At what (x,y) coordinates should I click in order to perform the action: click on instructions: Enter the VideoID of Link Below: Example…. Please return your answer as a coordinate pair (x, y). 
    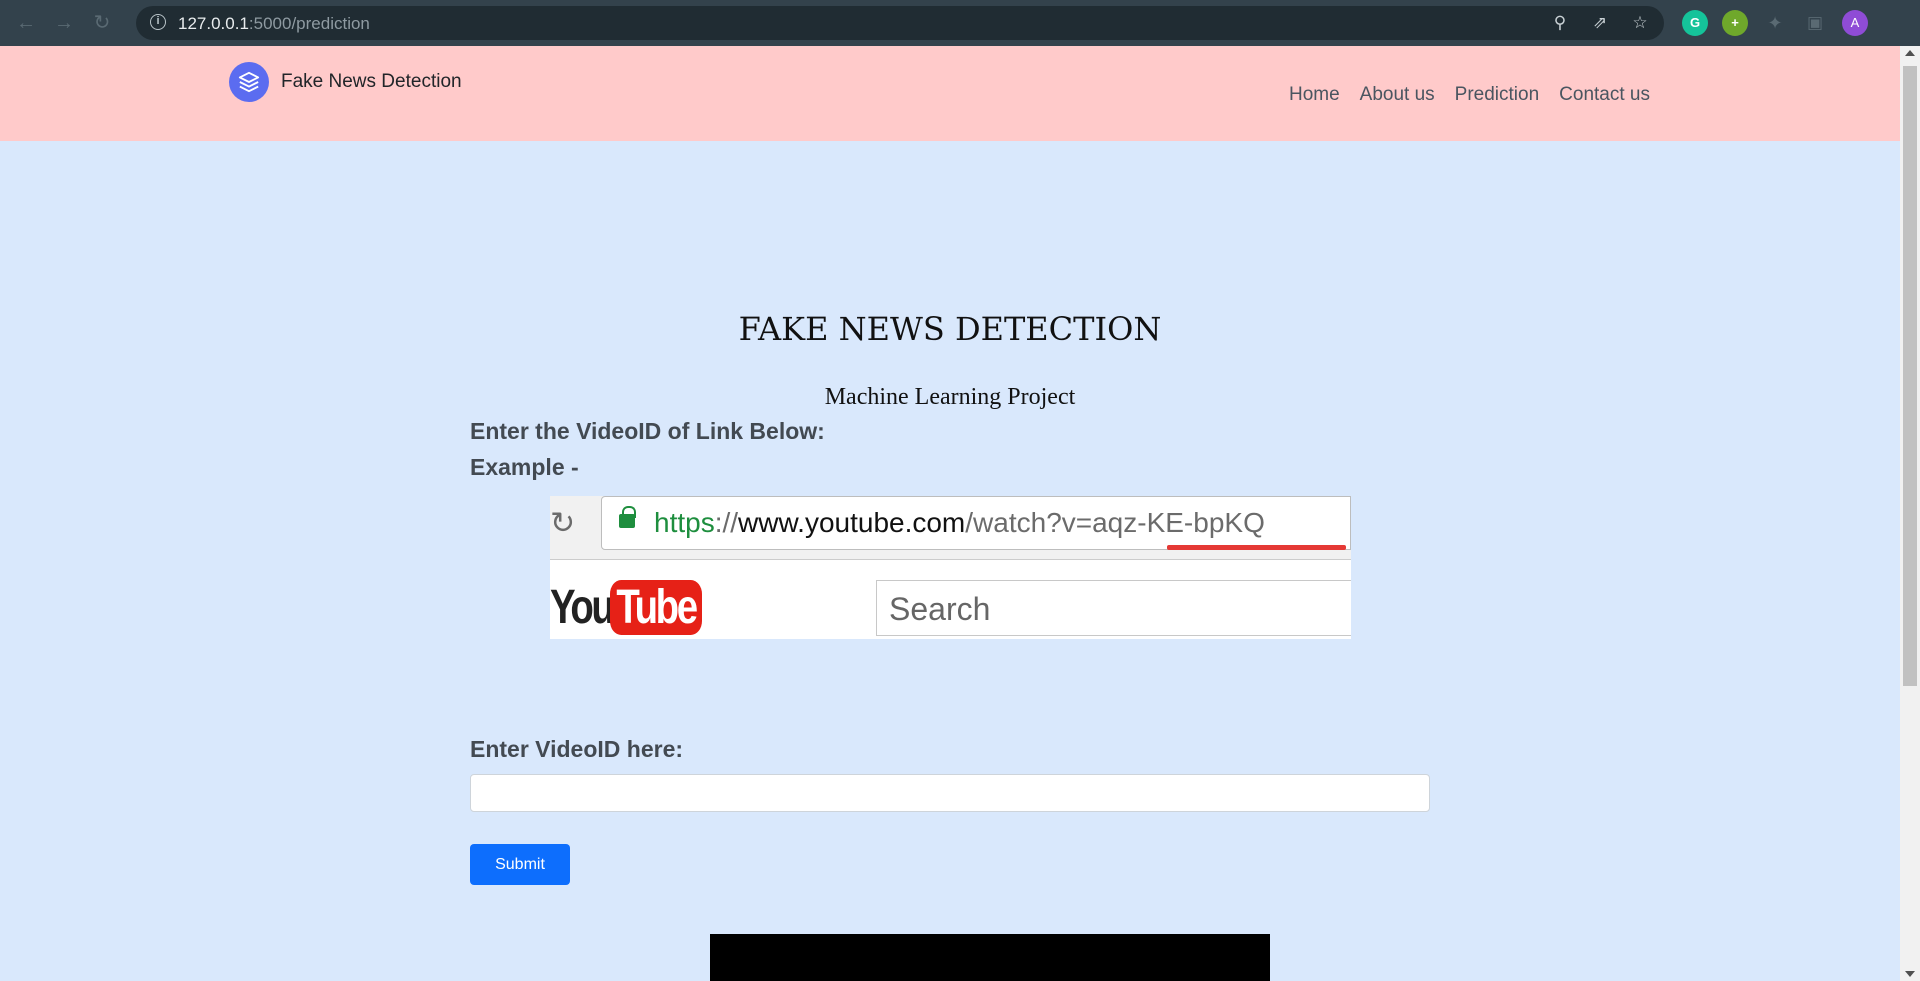
    Looking at the image, I should click on (950, 449).